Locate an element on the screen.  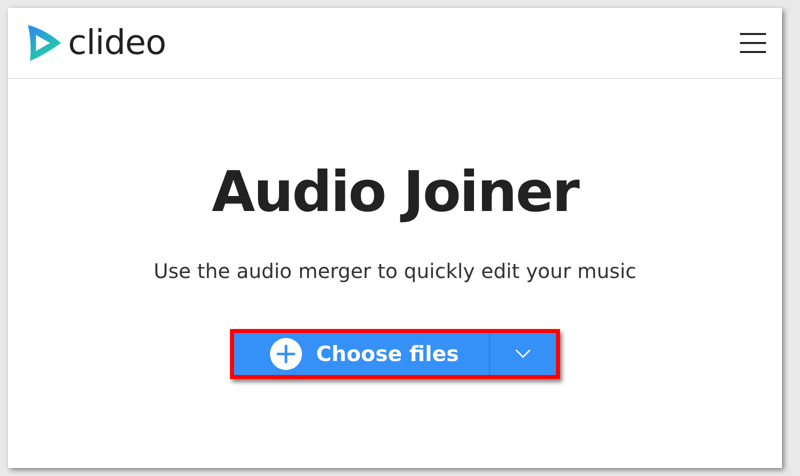
page-title: Audio Joiner is located at coordinates (395, 193).